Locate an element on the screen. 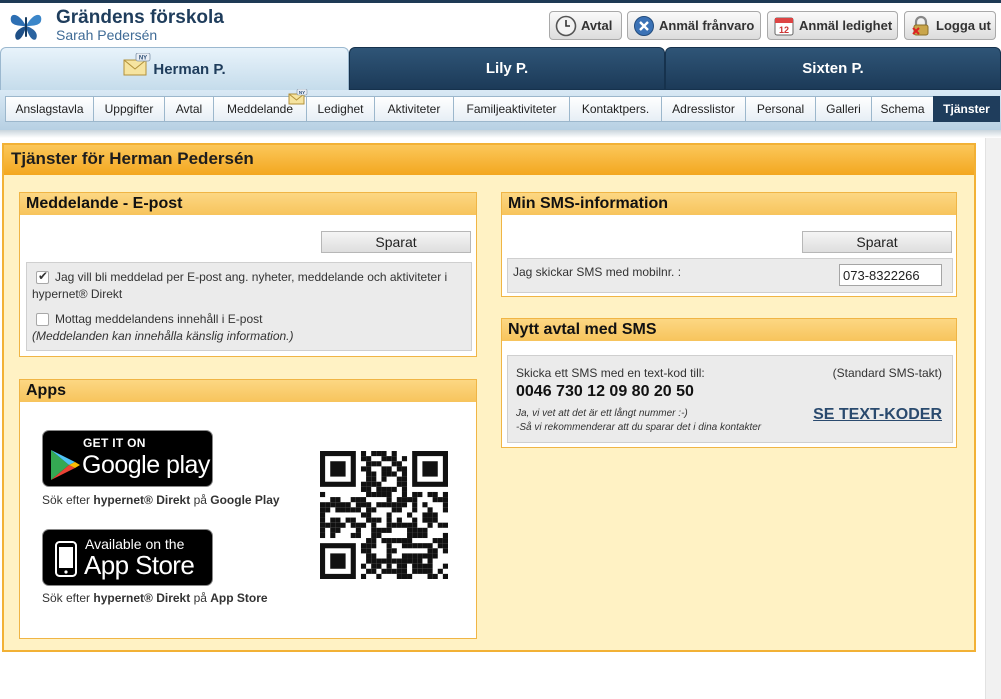 The image size is (1001, 699). google-play-badge: GET IT ON Google play is located at coordinates (127, 458).